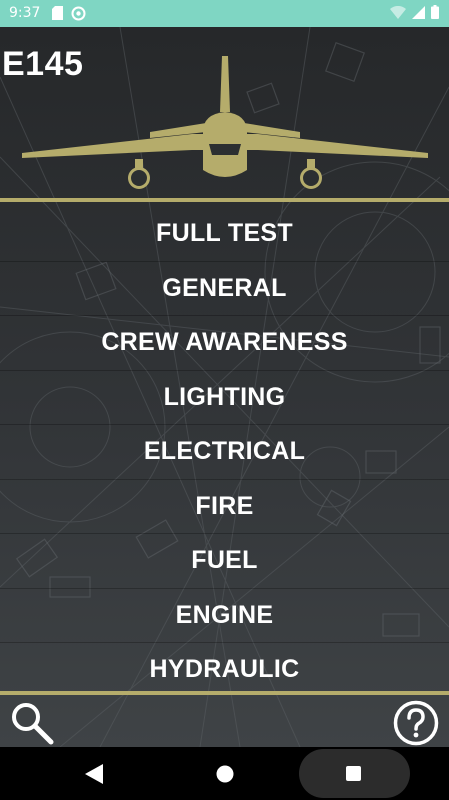 The image size is (449, 800). What do you see at coordinates (416, 723) in the screenshot?
I see `help-icon` at bounding box center [416, 723].